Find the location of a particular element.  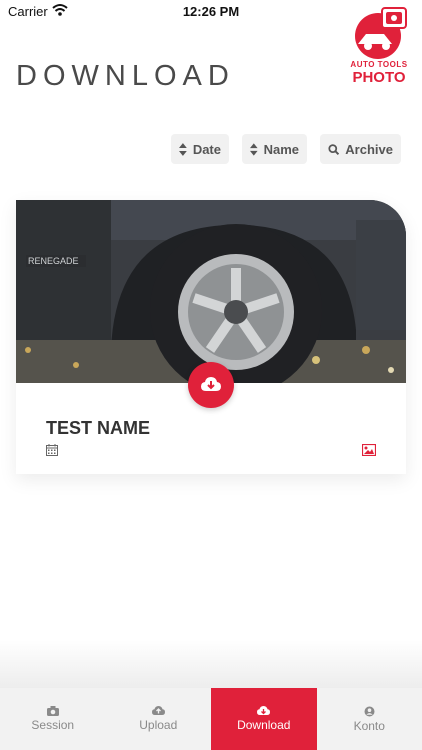

archive-label: Archive is located at coordinates (369, 149).